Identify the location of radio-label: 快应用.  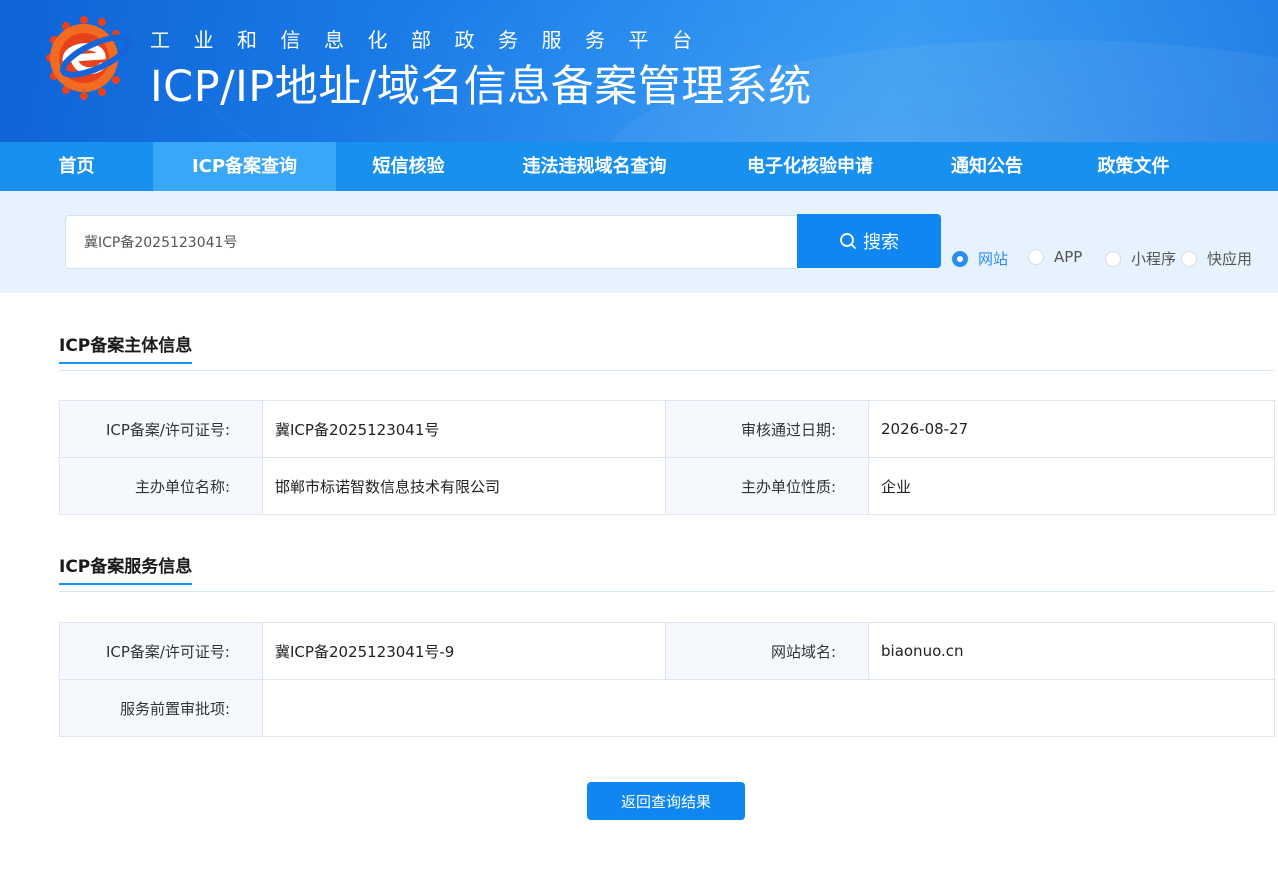
(1230, 259).